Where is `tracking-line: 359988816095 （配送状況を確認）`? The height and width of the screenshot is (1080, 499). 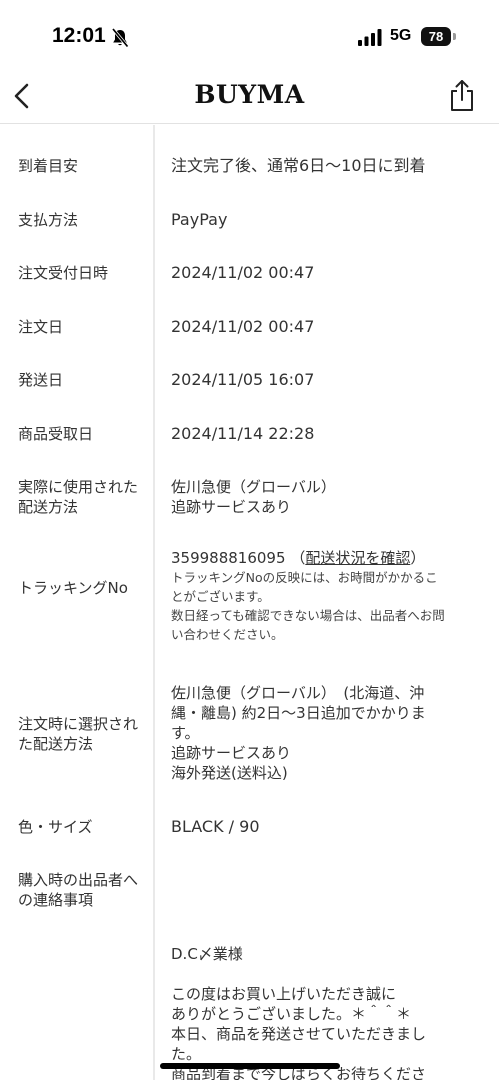
tracking-line: 359988816095 （配送状況を確認） is located at coordinates (330, 558).